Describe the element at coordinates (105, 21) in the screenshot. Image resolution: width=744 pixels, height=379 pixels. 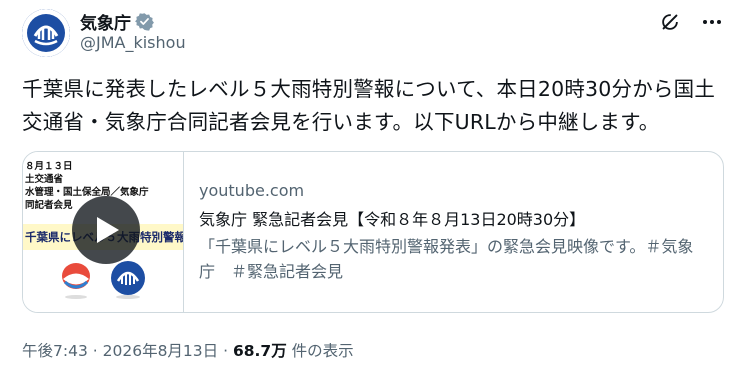
I see `author-name: 気象庁` at that location.